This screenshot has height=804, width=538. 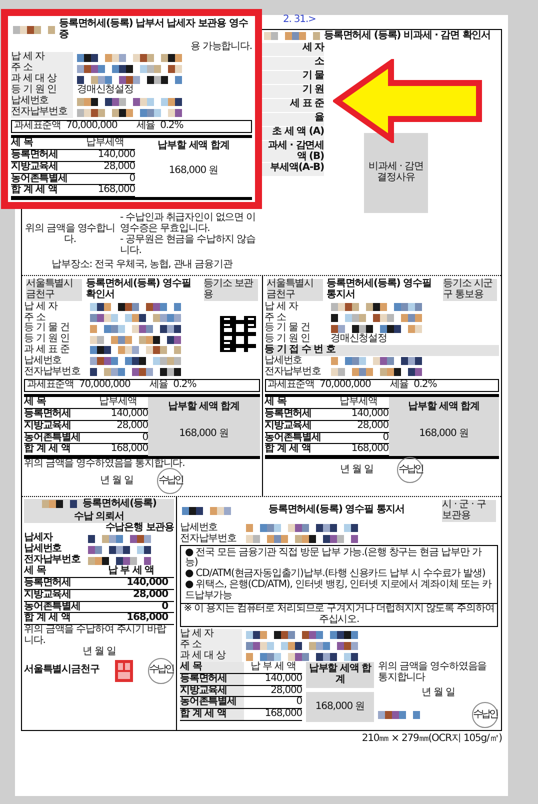 What do you see at coordinates (469, 511) in the screenshot?
I see `copy-label: 시 · 군 · 구 보관용` at bounding box center [469, 511].